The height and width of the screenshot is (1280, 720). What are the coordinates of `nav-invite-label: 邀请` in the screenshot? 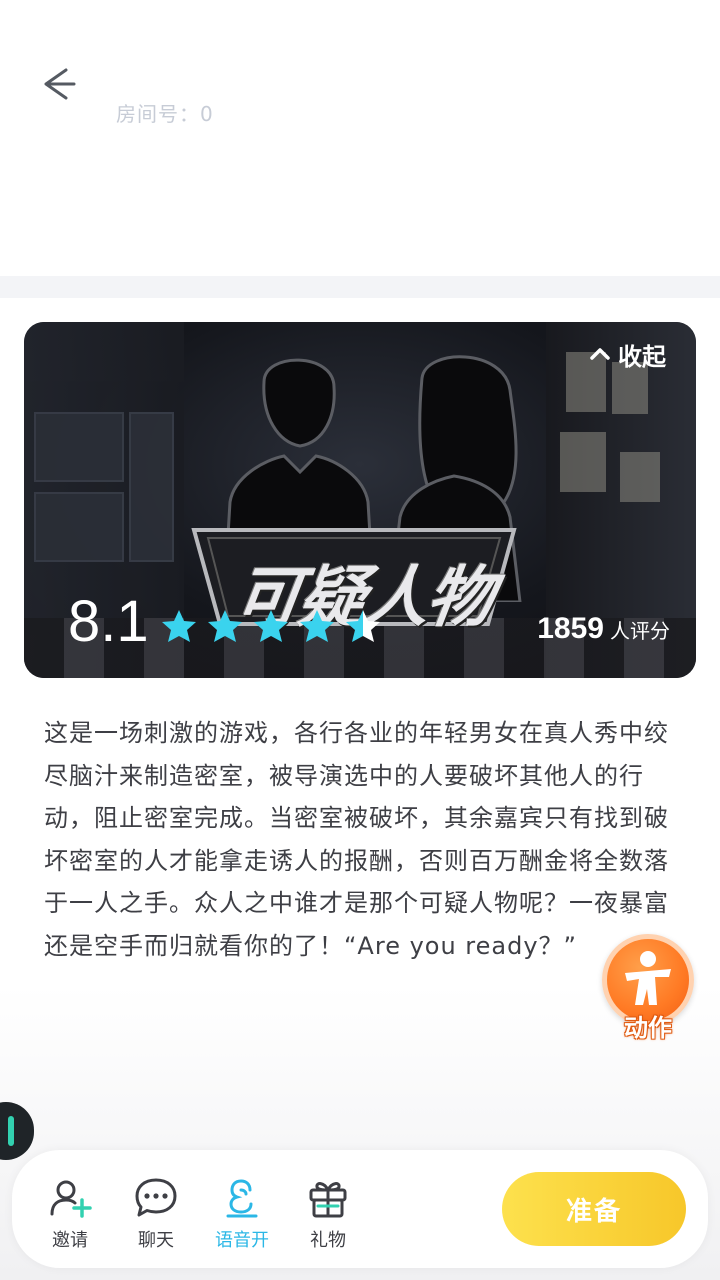 It's located at (70, 1240).